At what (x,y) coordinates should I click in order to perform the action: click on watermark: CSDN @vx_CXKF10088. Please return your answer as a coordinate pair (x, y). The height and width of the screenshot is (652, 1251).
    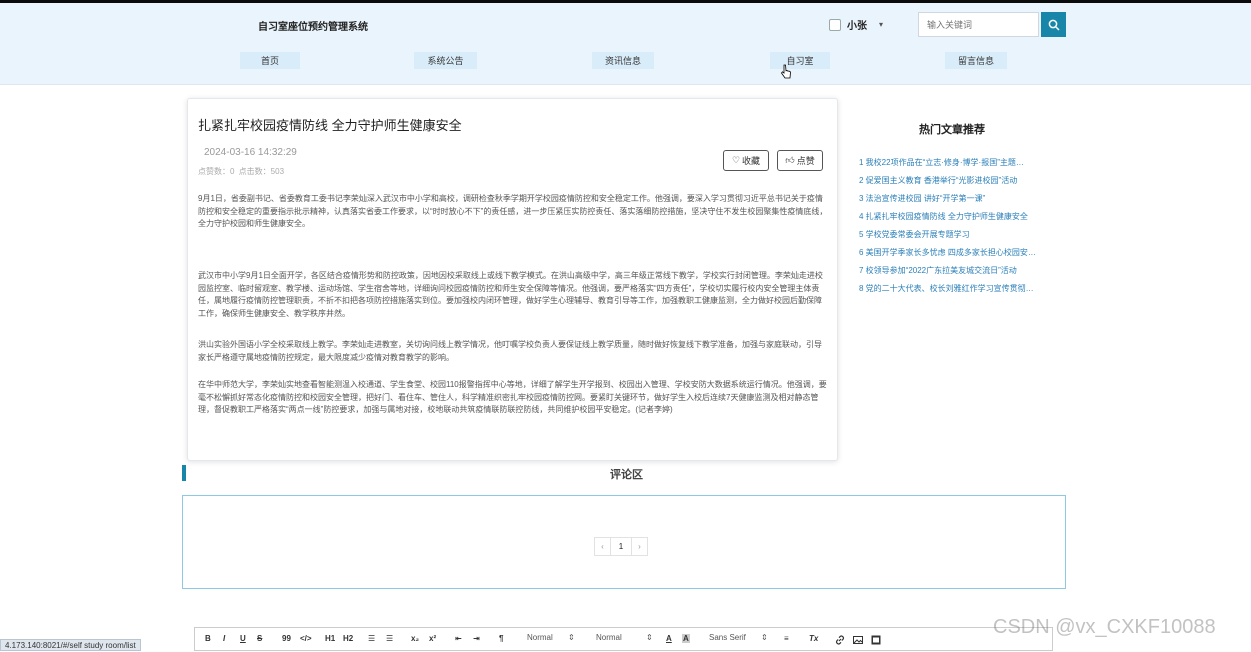
    Looking at the image, I should click on (1104, 627).